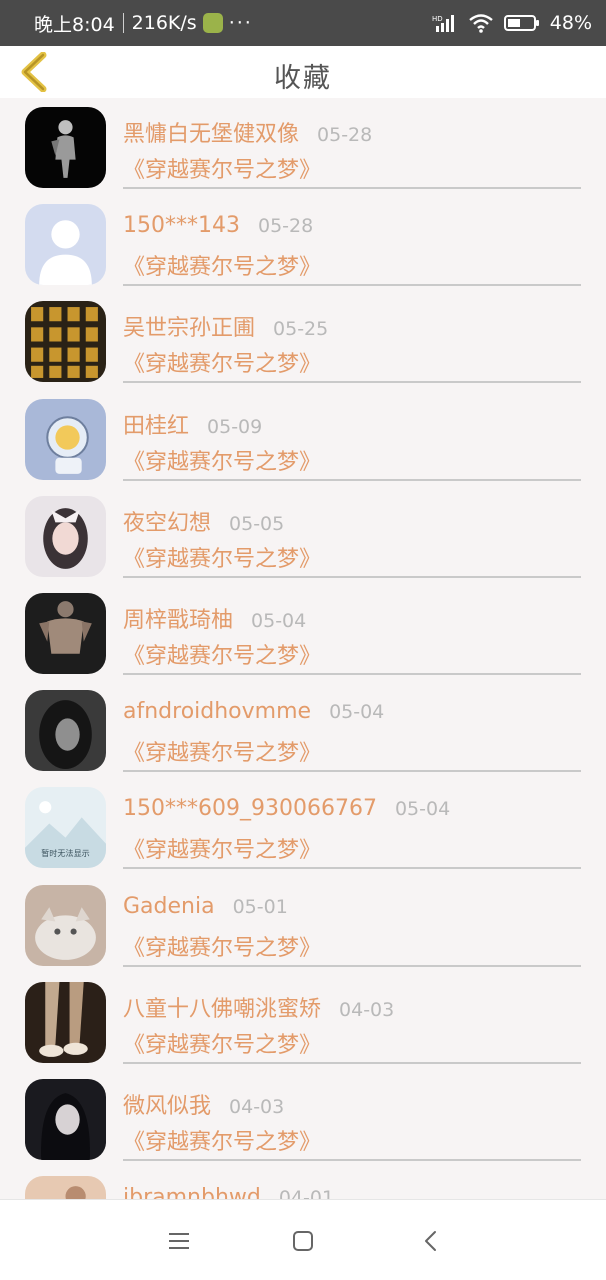 This screenshot has height=1280, width=606. What do you see at coordinates (250, 809) in the screenshot?
I see `user-name: 150***609_930066767` at bounding box center [250, 809].